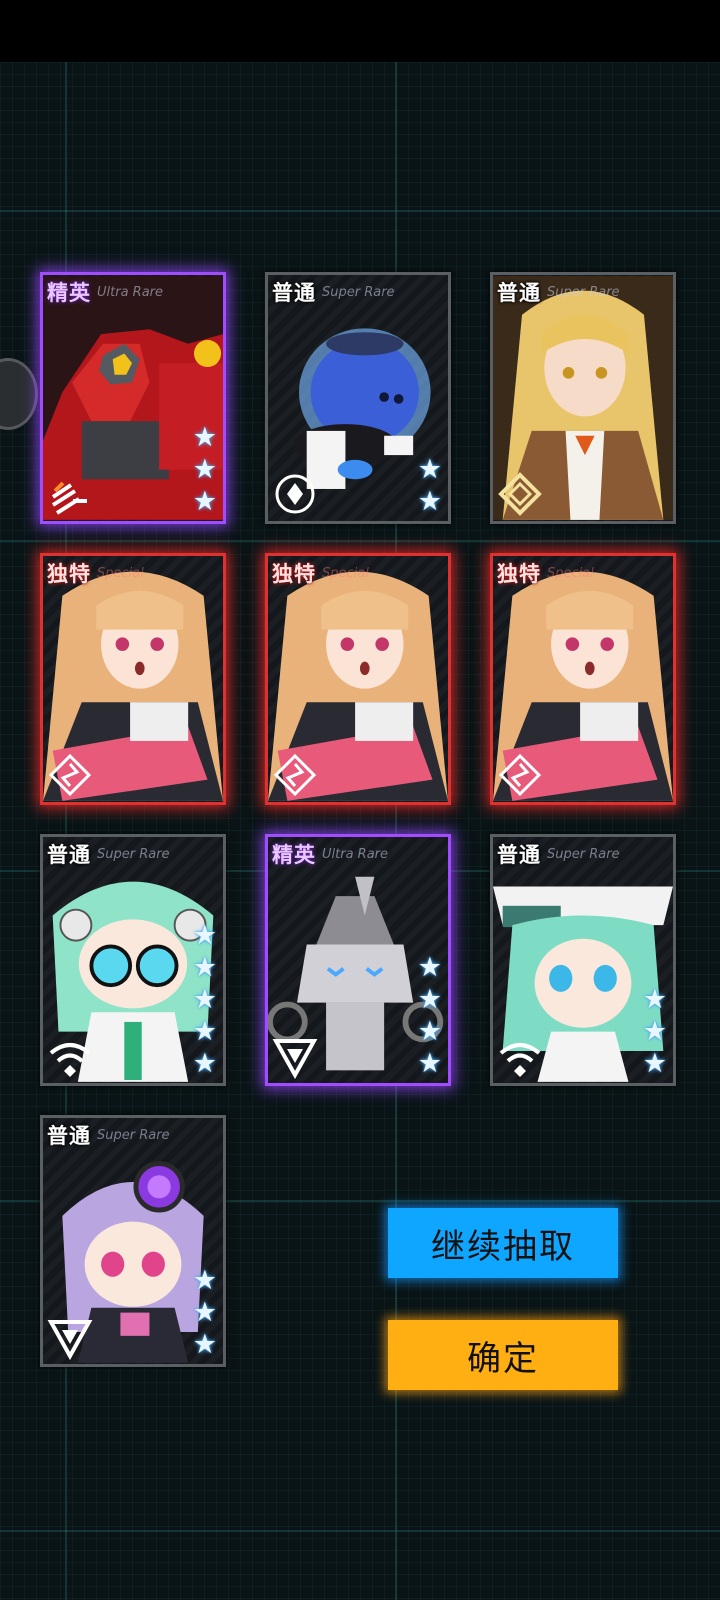  Describe the element at coordinates (358, 398) in the screenshot. I see `result-card-2: 普通 Super Rare ★ ★` at that location.